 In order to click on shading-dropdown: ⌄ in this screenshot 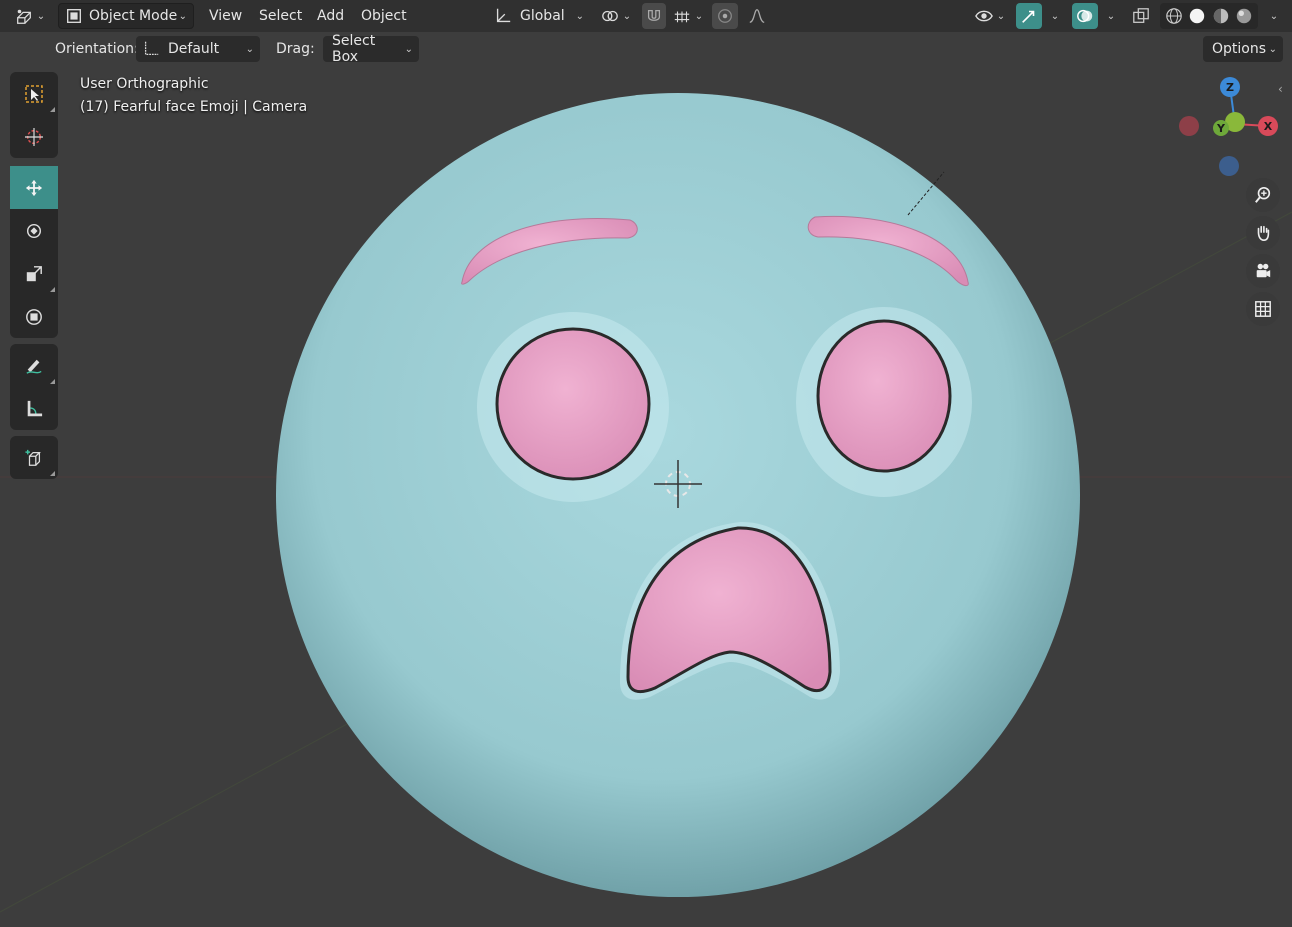, I will do `click(1272, 16)`.